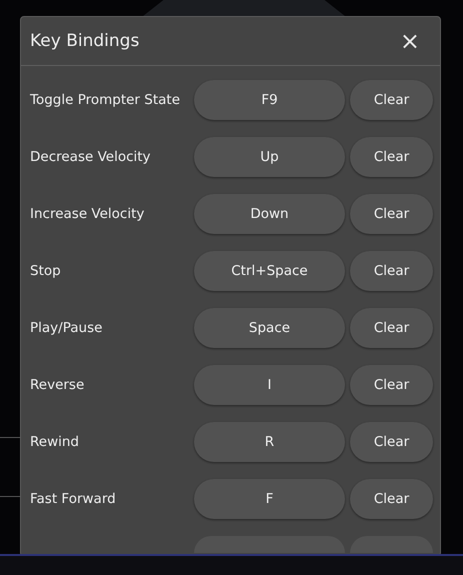 Image resolution: width=463 pixels, height=575 pixels. I want to click on close-button: ×, so click(410, 41).